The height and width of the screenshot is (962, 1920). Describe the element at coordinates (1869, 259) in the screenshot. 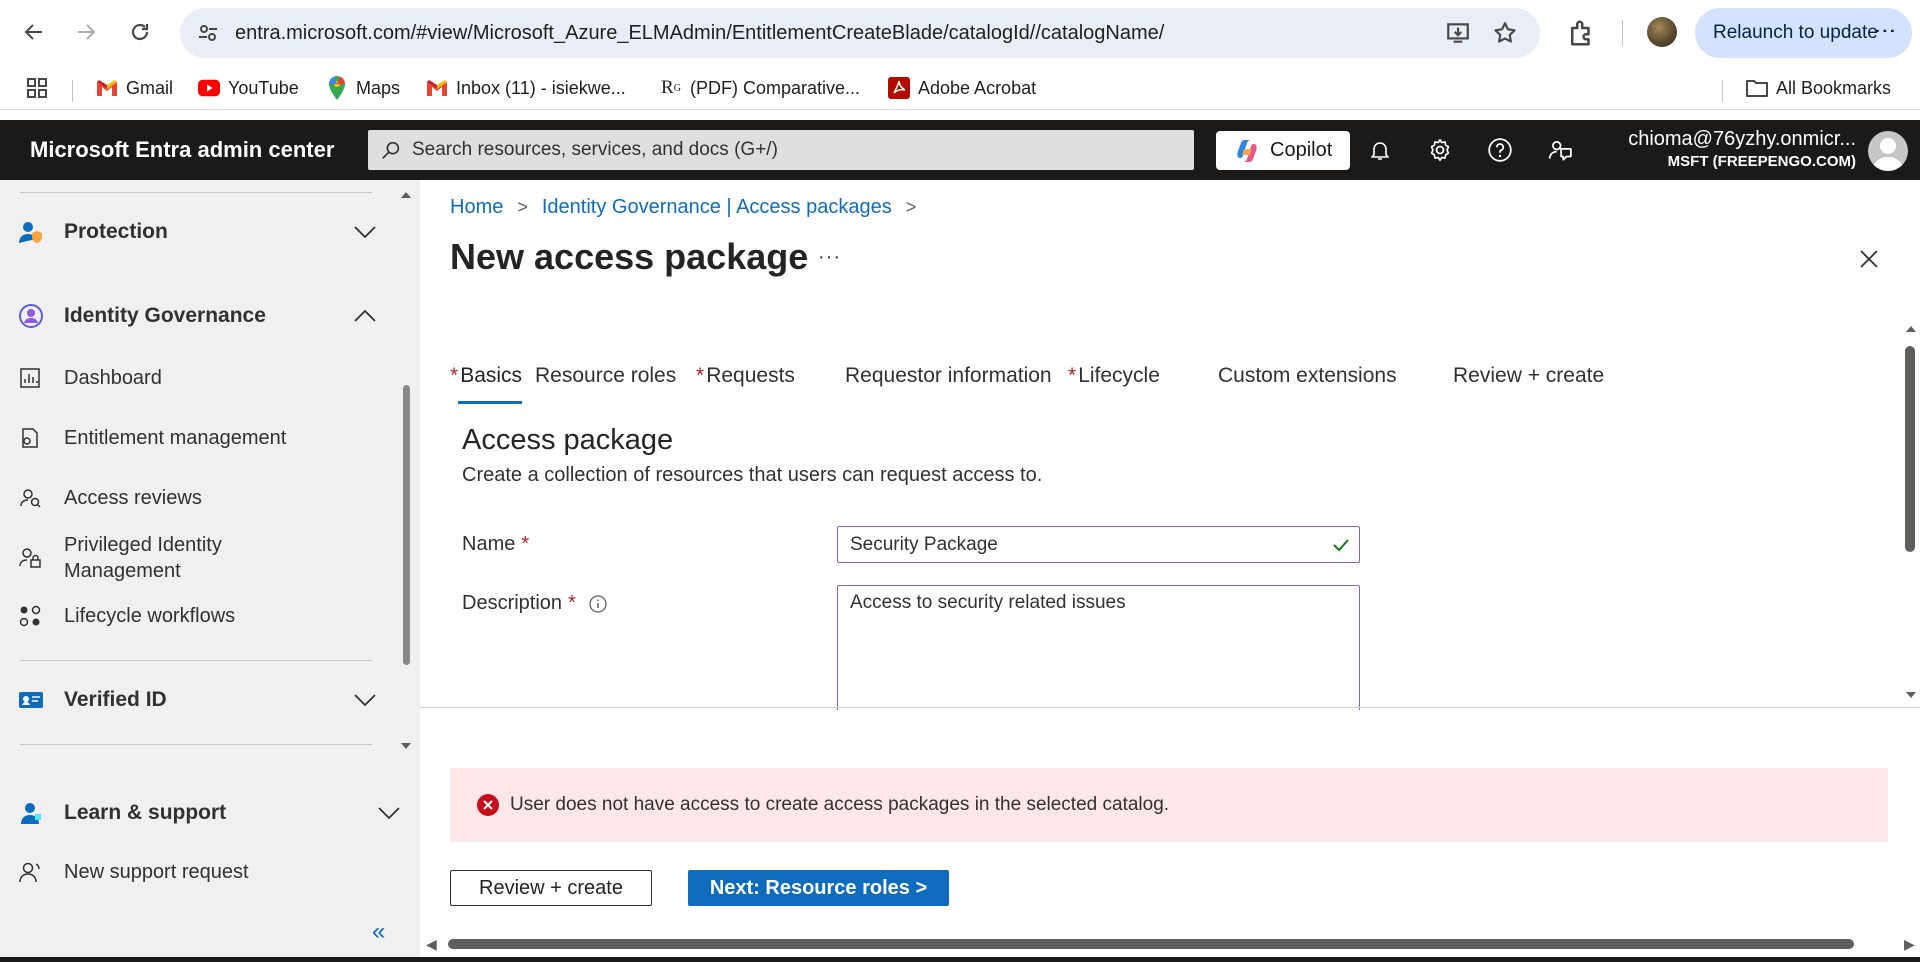

I see `close-icon` at that location.